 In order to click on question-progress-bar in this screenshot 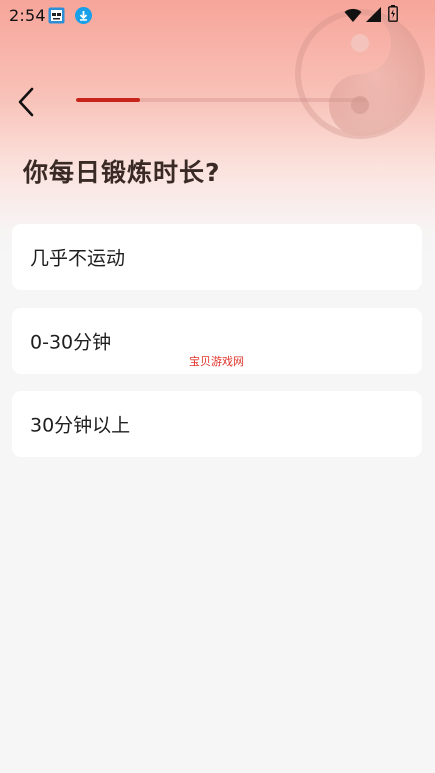, I will do `click(221, 100)`.